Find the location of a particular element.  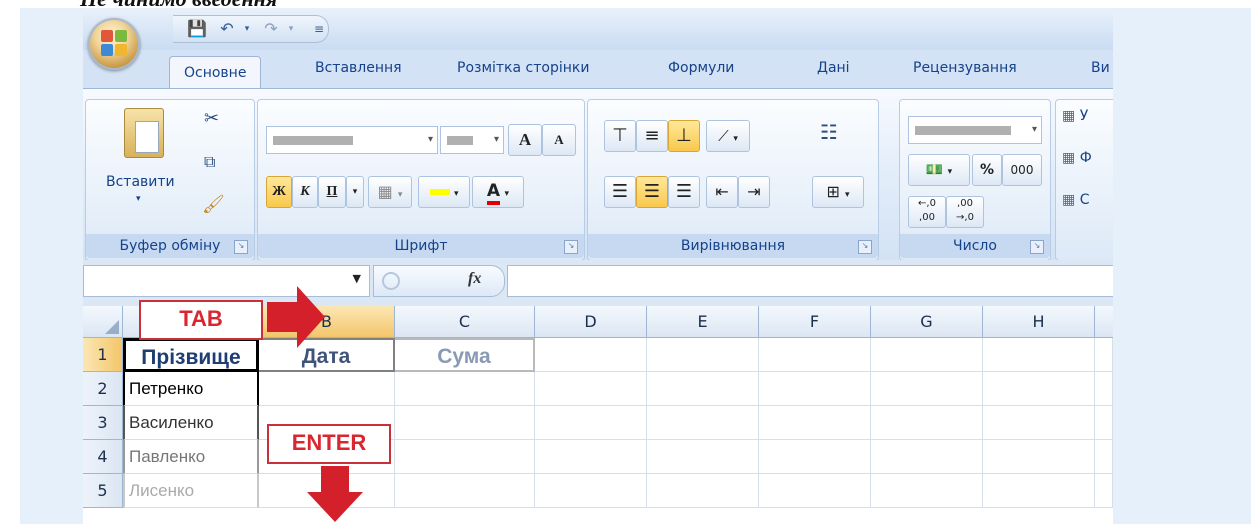

decrease-decimal-button: ,00 →,0 is located at coordinates (965, 212).